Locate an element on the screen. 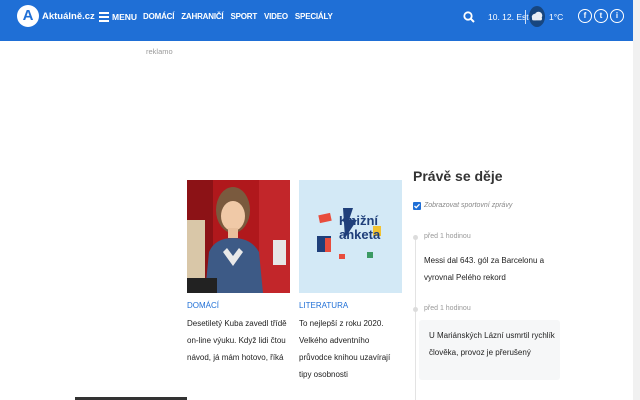 This screenshot has height=400, width=640. ad-label: reklamo is located at coordinates (159, 51).